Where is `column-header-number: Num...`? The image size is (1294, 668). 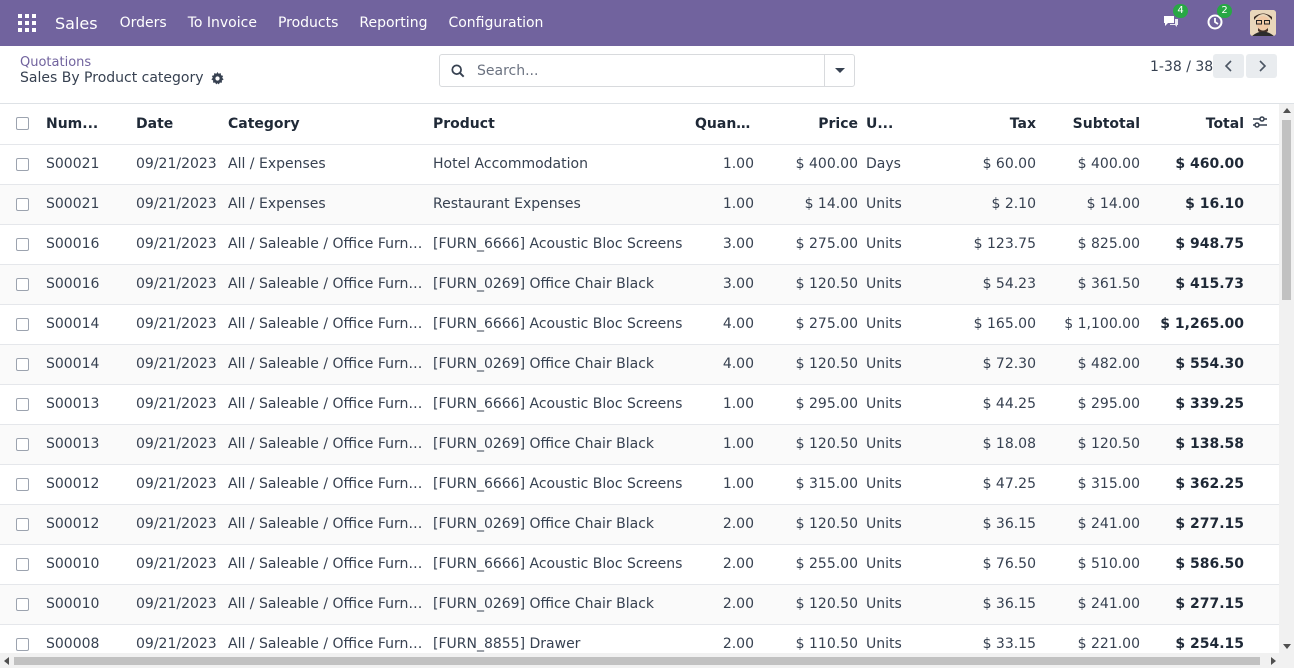
column-header-number: Num... is located at coordinates (87, 124).